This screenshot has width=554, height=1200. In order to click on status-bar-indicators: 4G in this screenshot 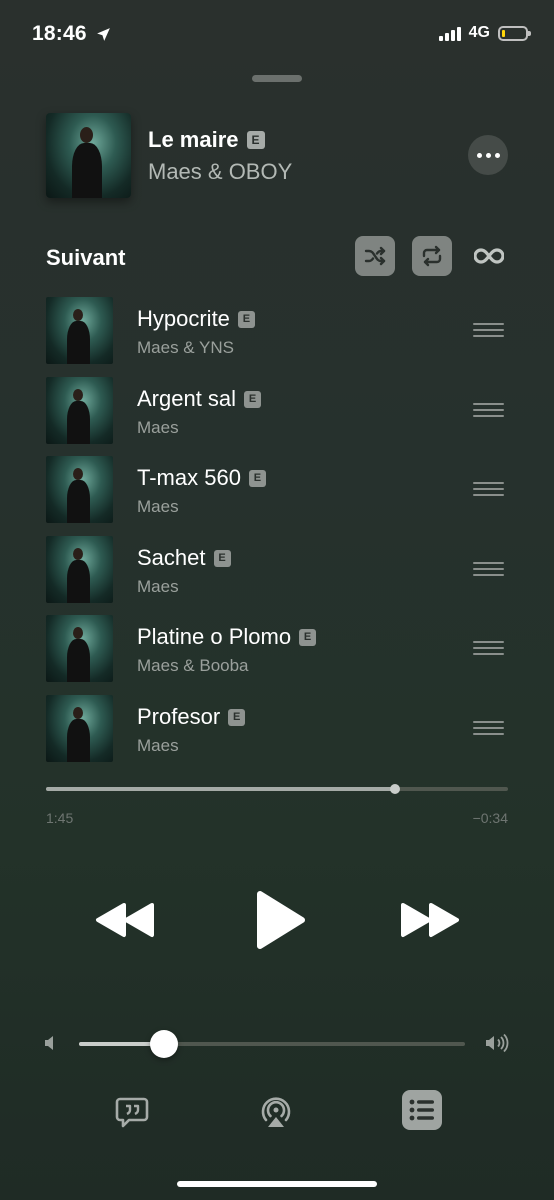, I will do `click(484, 33)`.